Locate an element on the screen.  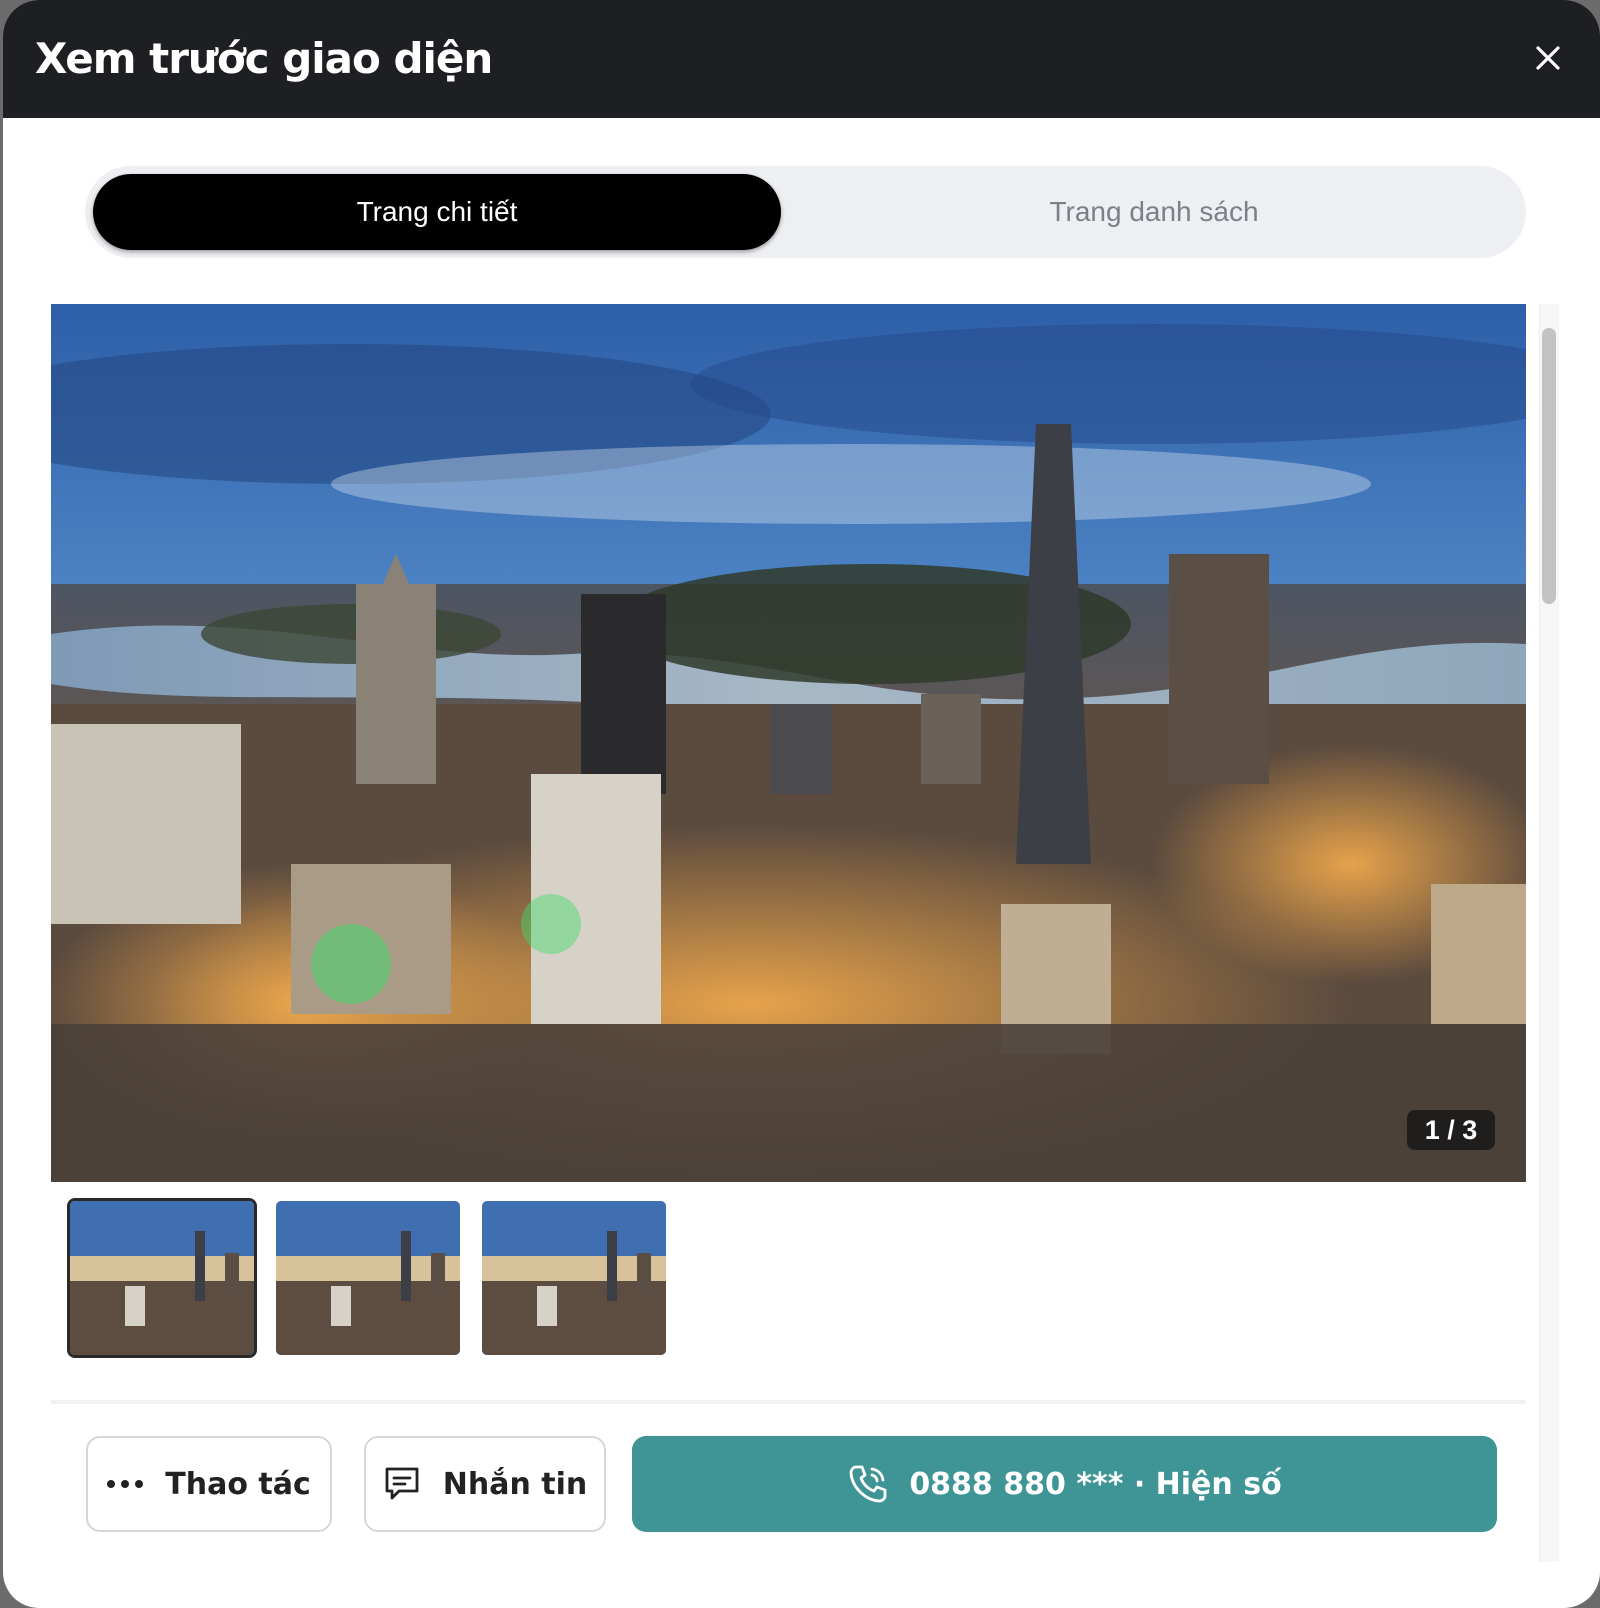
close-icon is located at coordinates (1548, 58).